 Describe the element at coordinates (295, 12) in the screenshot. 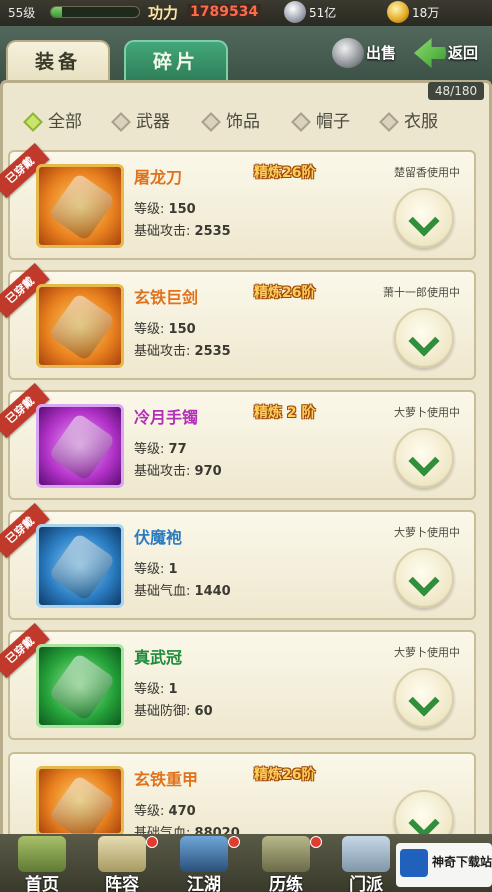

I see `silver-coin-icon` at that location.